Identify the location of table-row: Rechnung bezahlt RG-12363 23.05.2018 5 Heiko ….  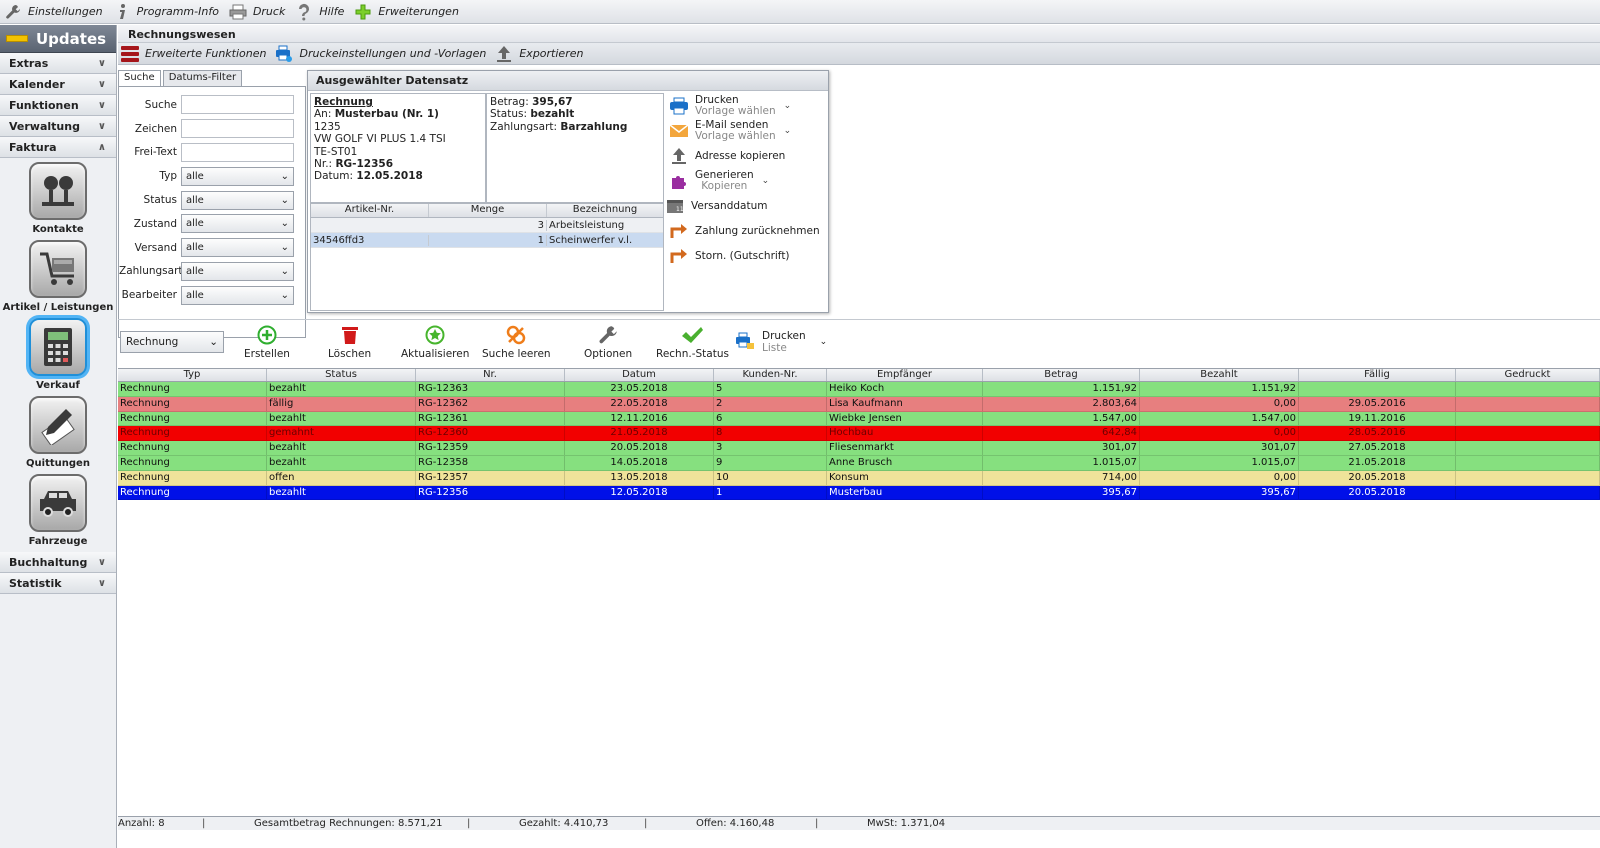
(859, 389).